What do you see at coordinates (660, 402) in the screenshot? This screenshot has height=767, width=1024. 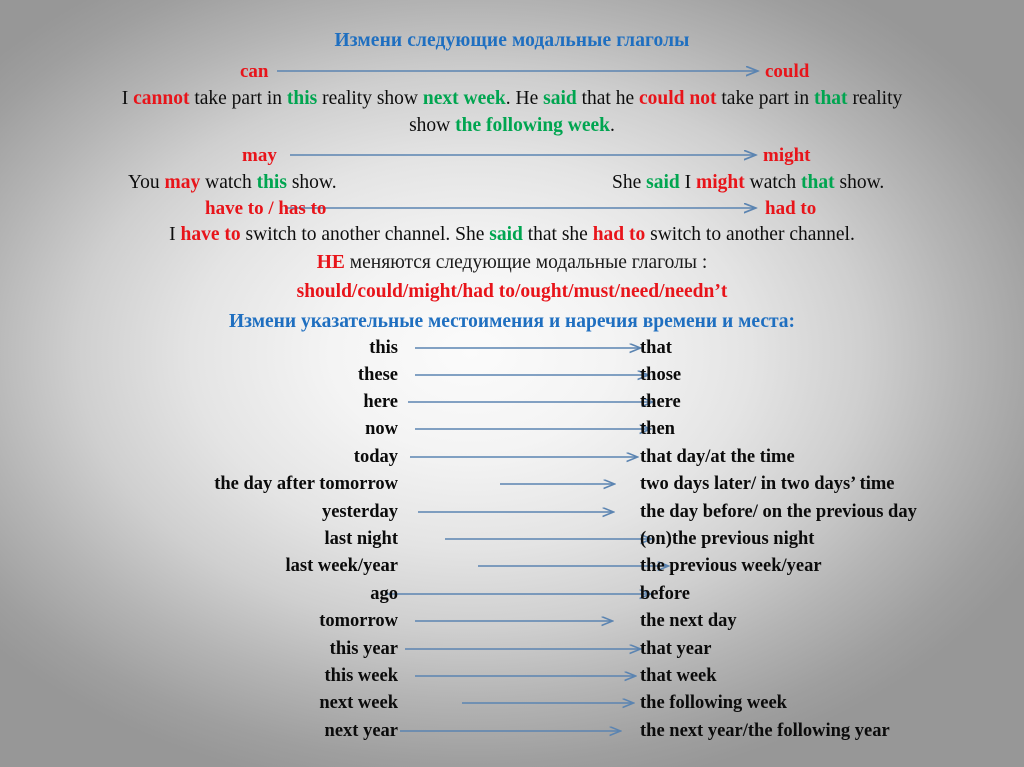 I see `pair-target-term: there` at bounding box center [660, 402].